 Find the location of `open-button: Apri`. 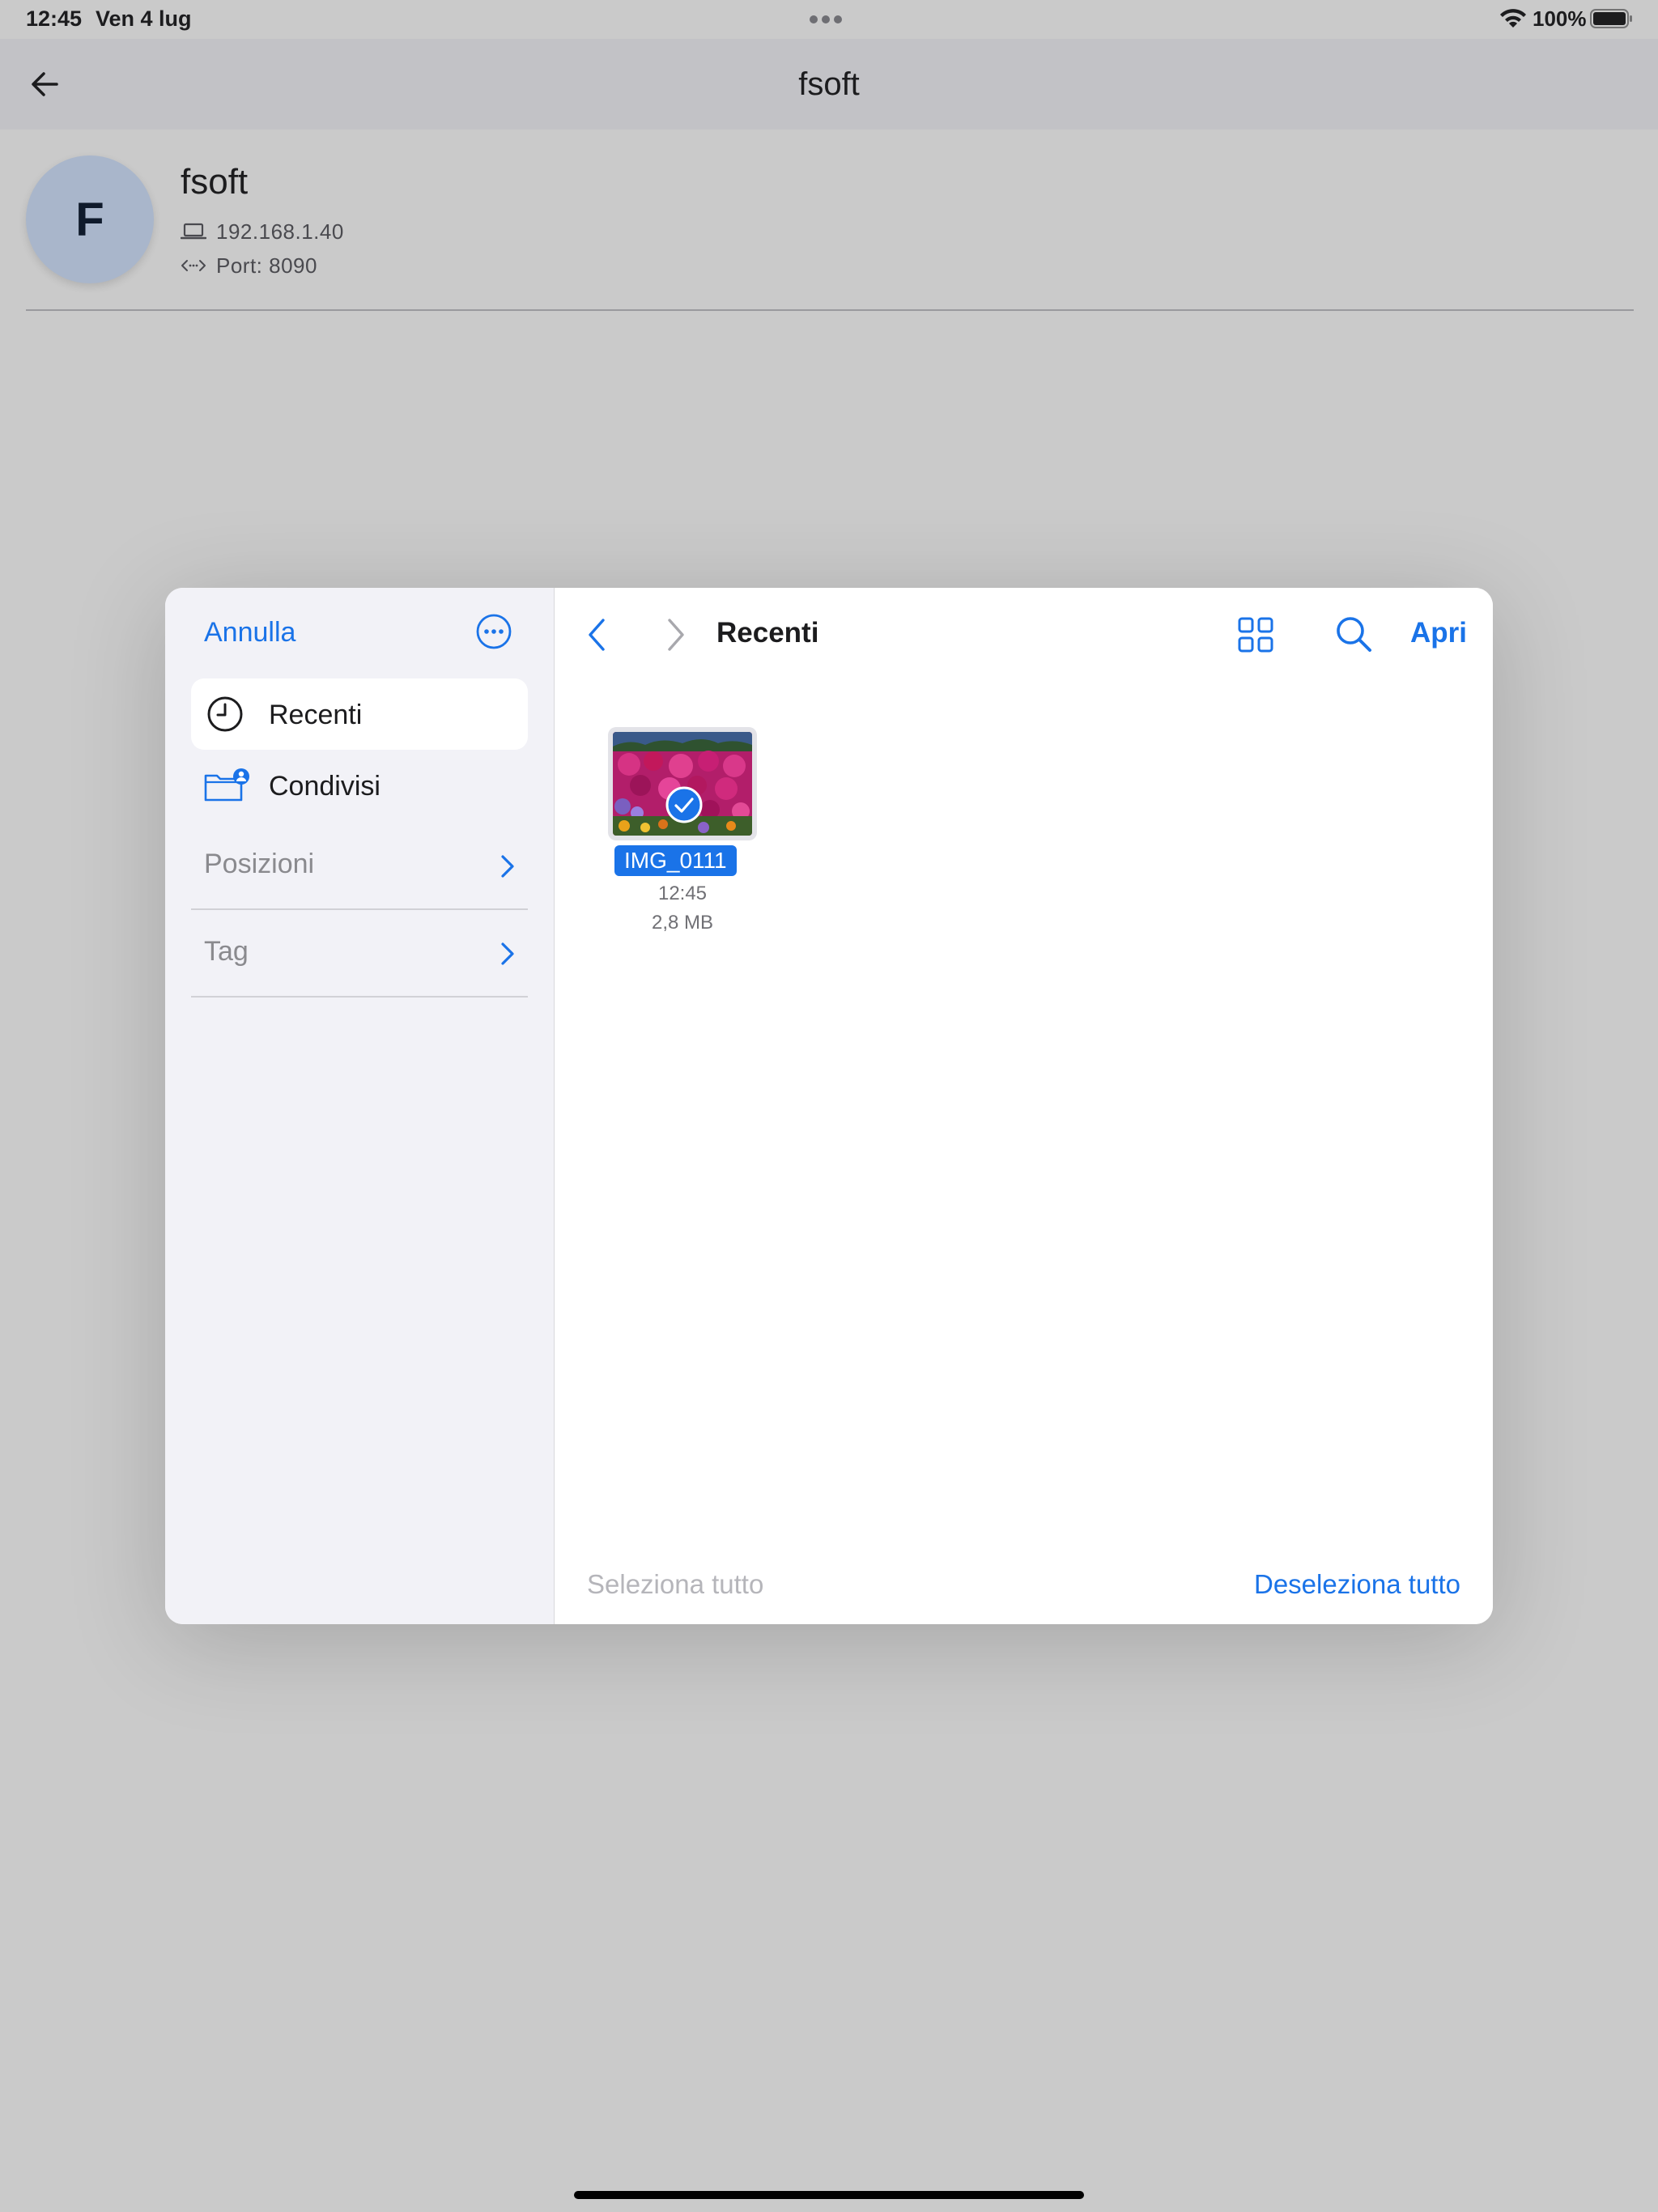

open-button: Apri is located at coordinates (1438, 633).